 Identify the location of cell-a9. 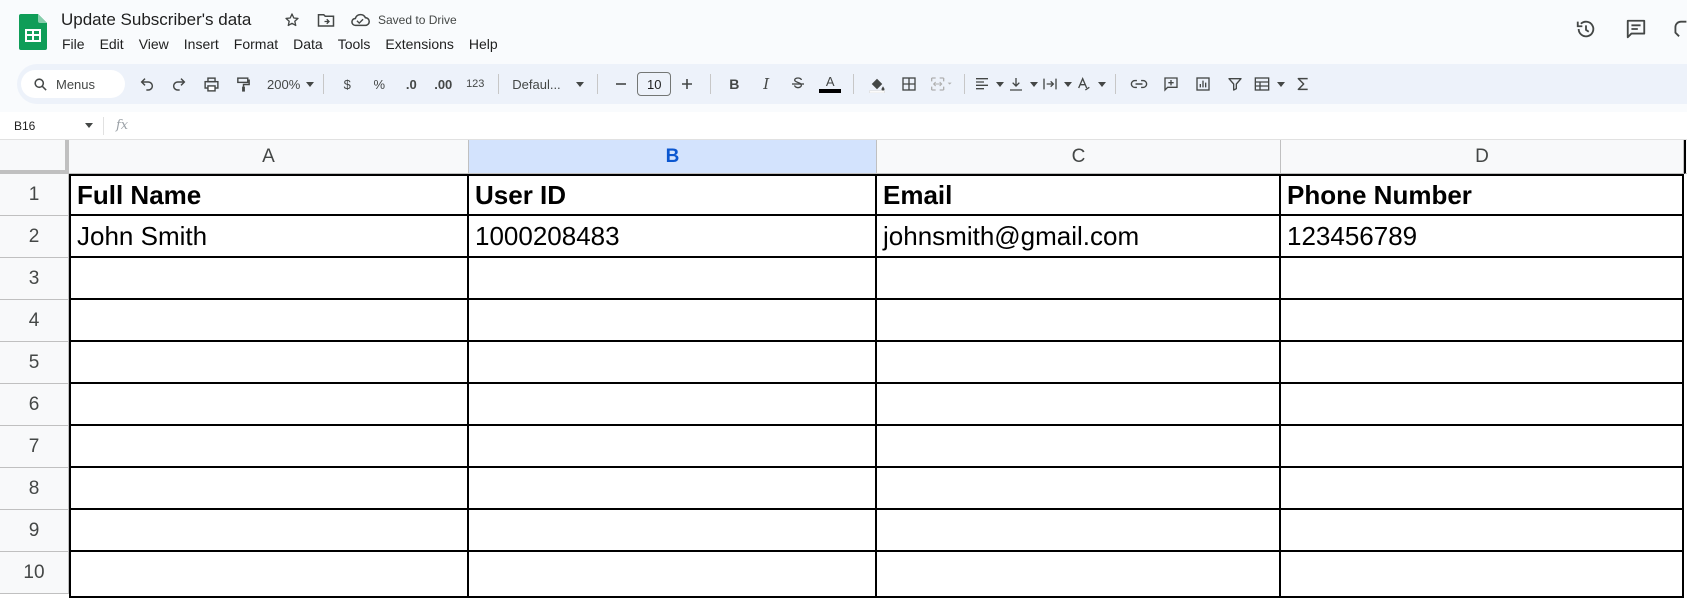
(269, 531).